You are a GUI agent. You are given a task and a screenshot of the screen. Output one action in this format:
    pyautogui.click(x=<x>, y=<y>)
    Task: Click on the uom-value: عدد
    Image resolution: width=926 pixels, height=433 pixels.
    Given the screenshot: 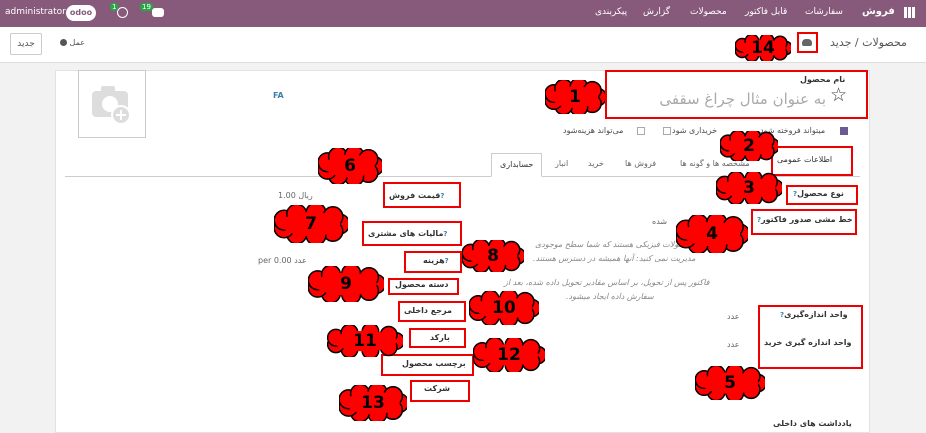 What is the action you would take?
    pyautogui.click(x=733, y=316)
    